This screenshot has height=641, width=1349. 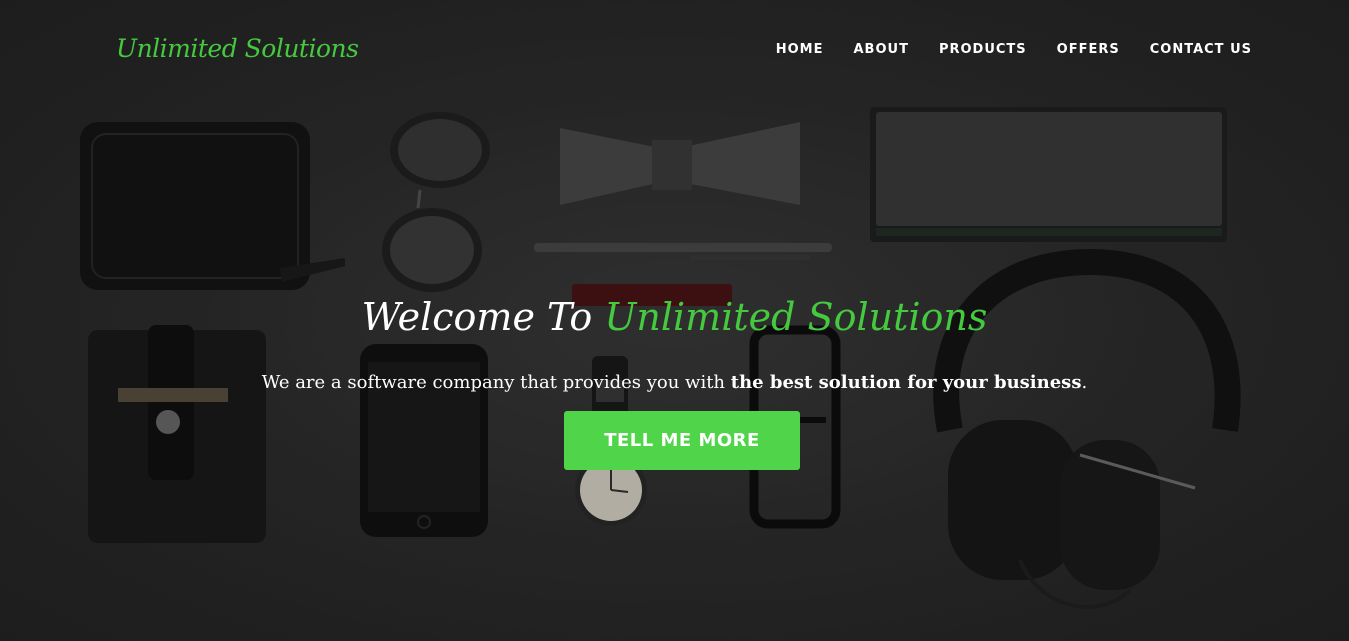 I want to click on nav-item-home: HOME, so click(x=800, y=49).